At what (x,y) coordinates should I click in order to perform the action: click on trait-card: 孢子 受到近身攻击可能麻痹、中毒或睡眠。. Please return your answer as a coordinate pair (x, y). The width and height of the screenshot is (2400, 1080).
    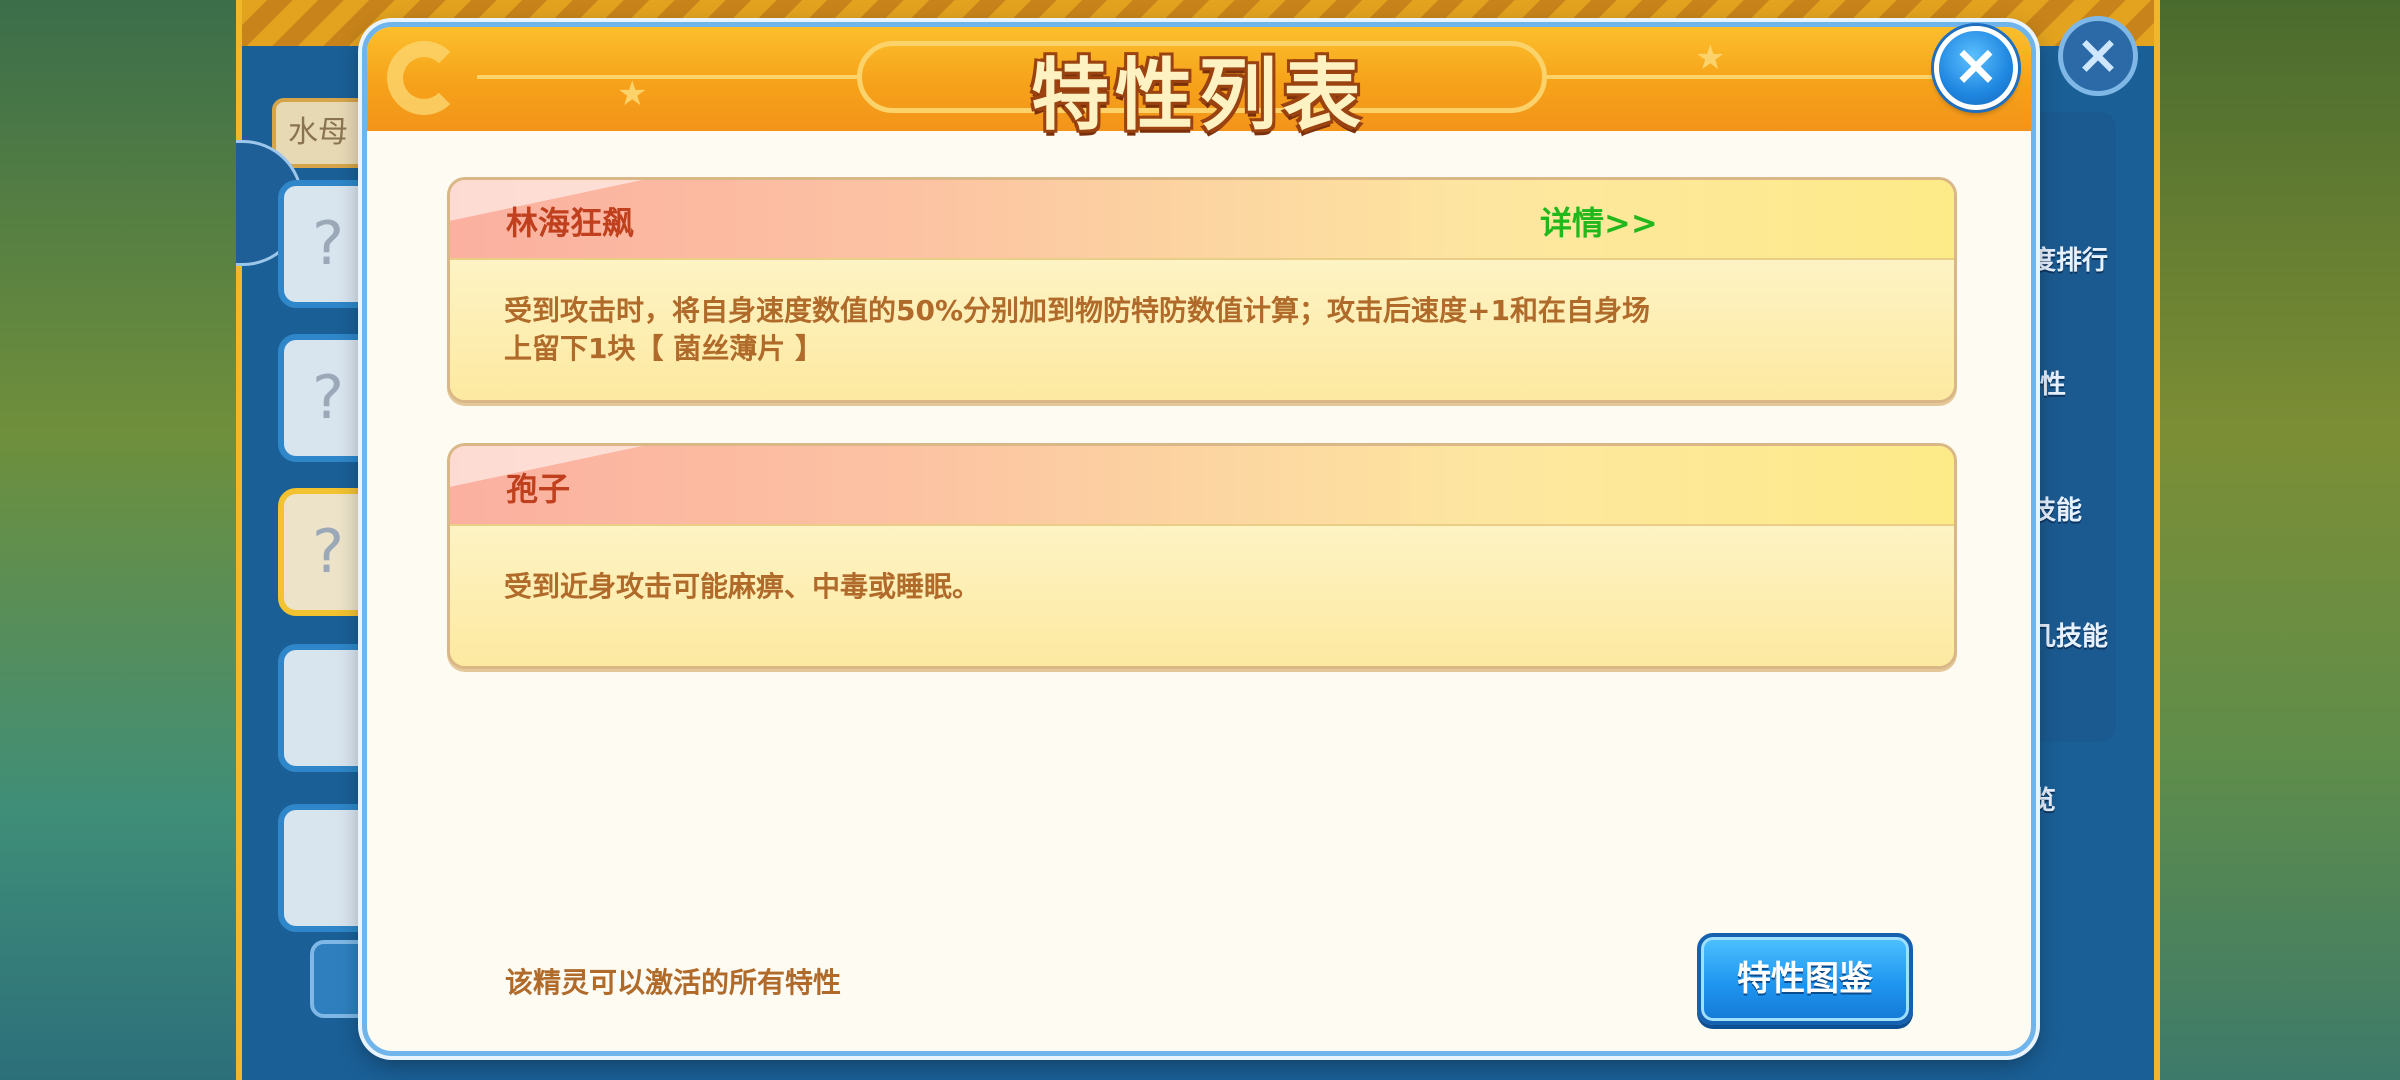
    Looking at the image, I should click on (1202, 556).